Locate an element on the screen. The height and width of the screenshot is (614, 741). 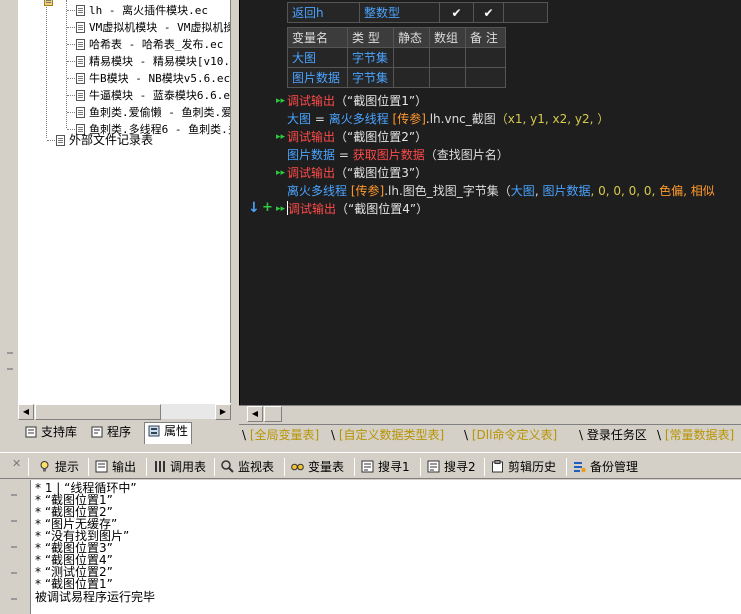
code-bracket: [传参] is located at coordinates (407, 119).